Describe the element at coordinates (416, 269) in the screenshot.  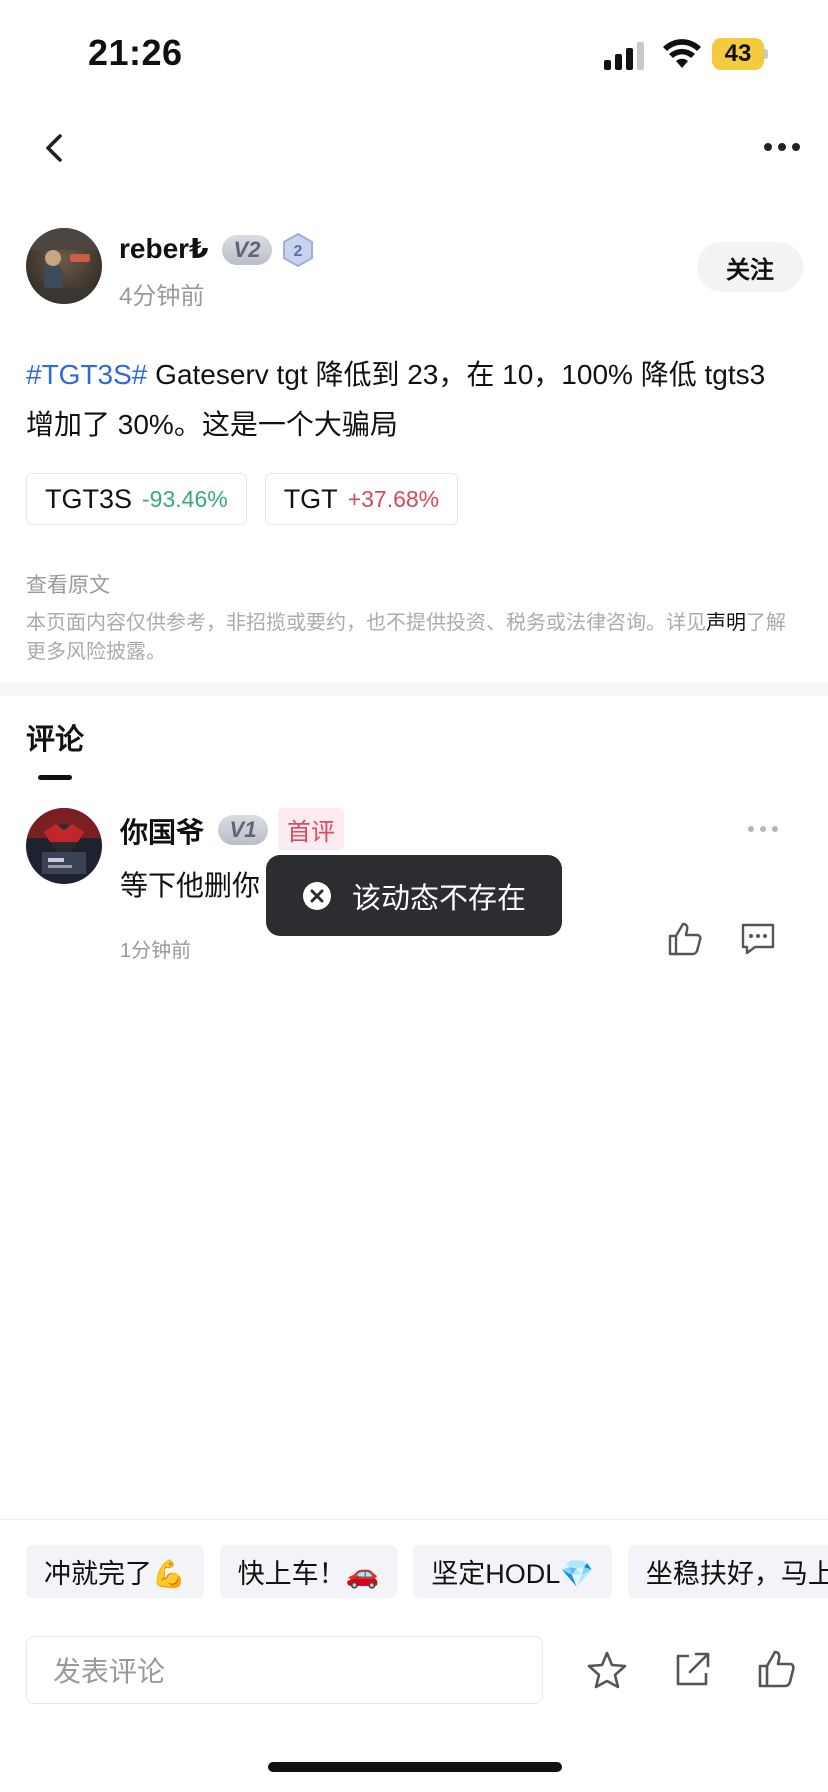
I see `post-author: reber₺ V2 2 4分钟前 关注` at that location.